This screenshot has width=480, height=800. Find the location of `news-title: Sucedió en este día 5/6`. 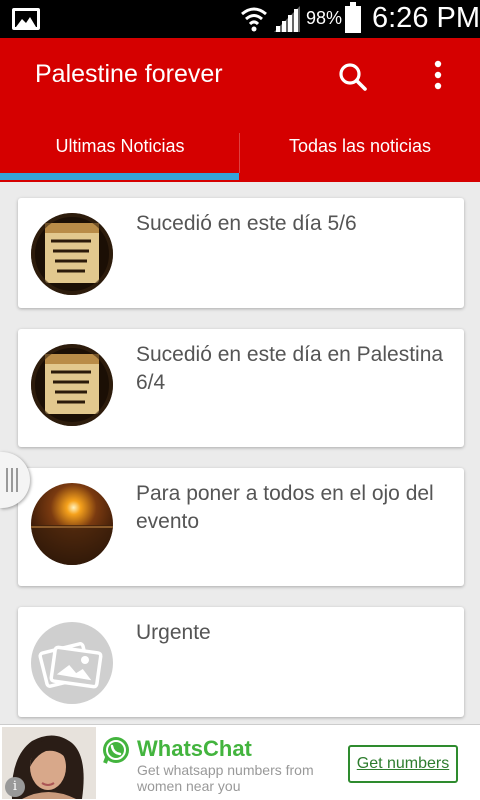

news-title: Sucedió en este día 5/6 is located at coordinates (246, 223).